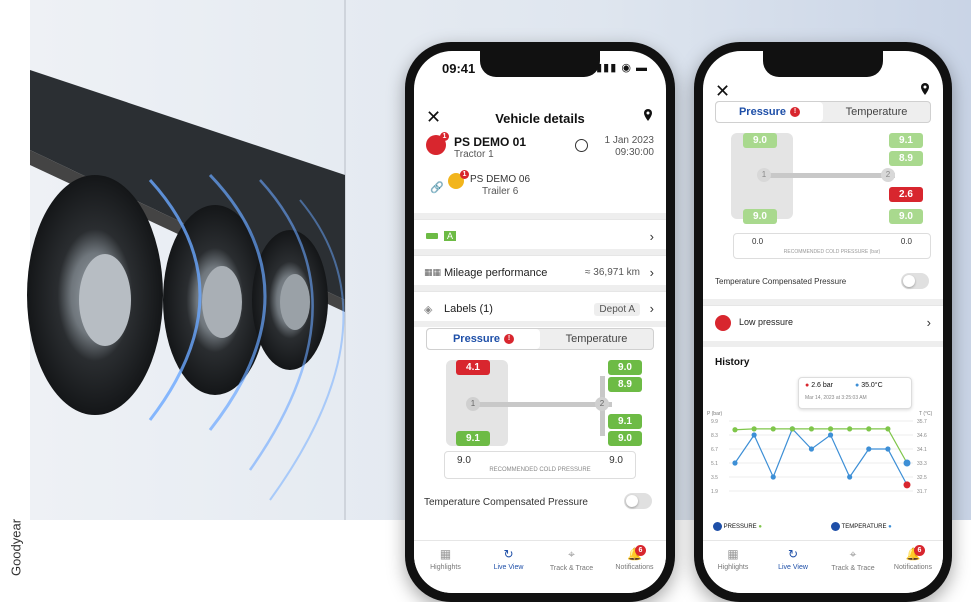  What do you see at coordinates (634, 152) in the screenshot?
I see `last-seen-time: 09:30:00` at bounding box center [634, 152].